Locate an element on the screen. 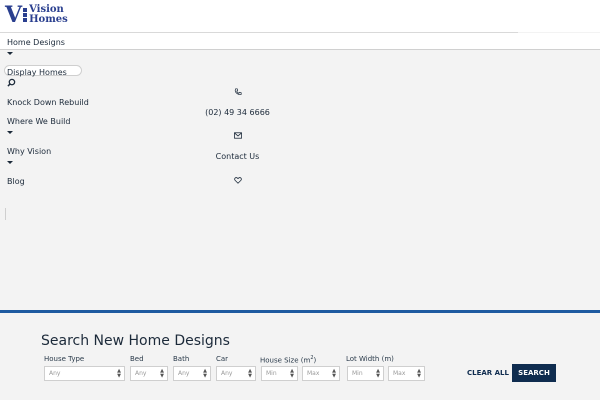 Image resolution: width=600 pixels, height=400 pixels. logo-line-homes: Homes is located at coordinates (48, 19).